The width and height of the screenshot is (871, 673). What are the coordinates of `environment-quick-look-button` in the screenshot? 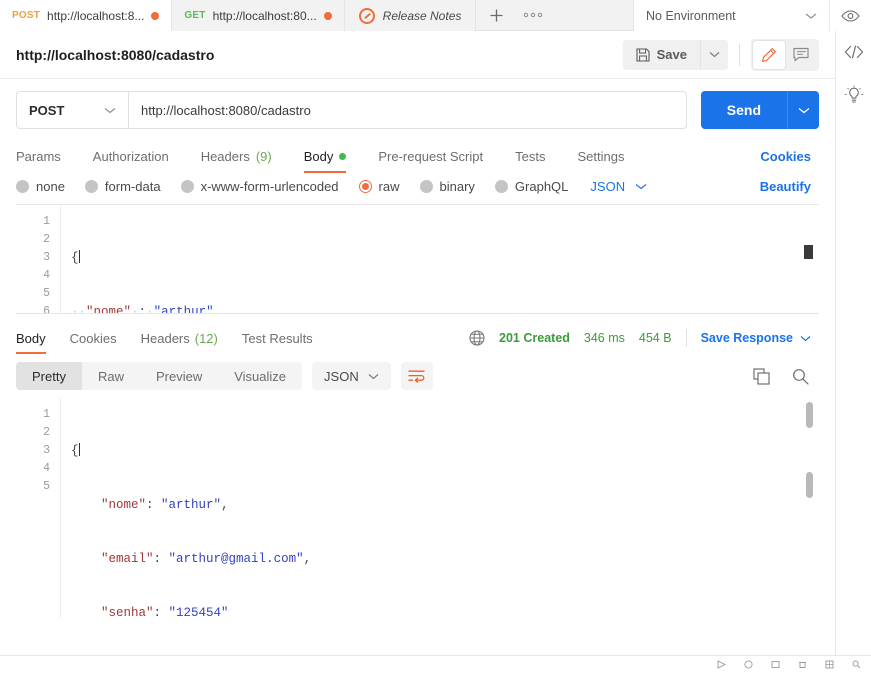 It's located at (850, 15).